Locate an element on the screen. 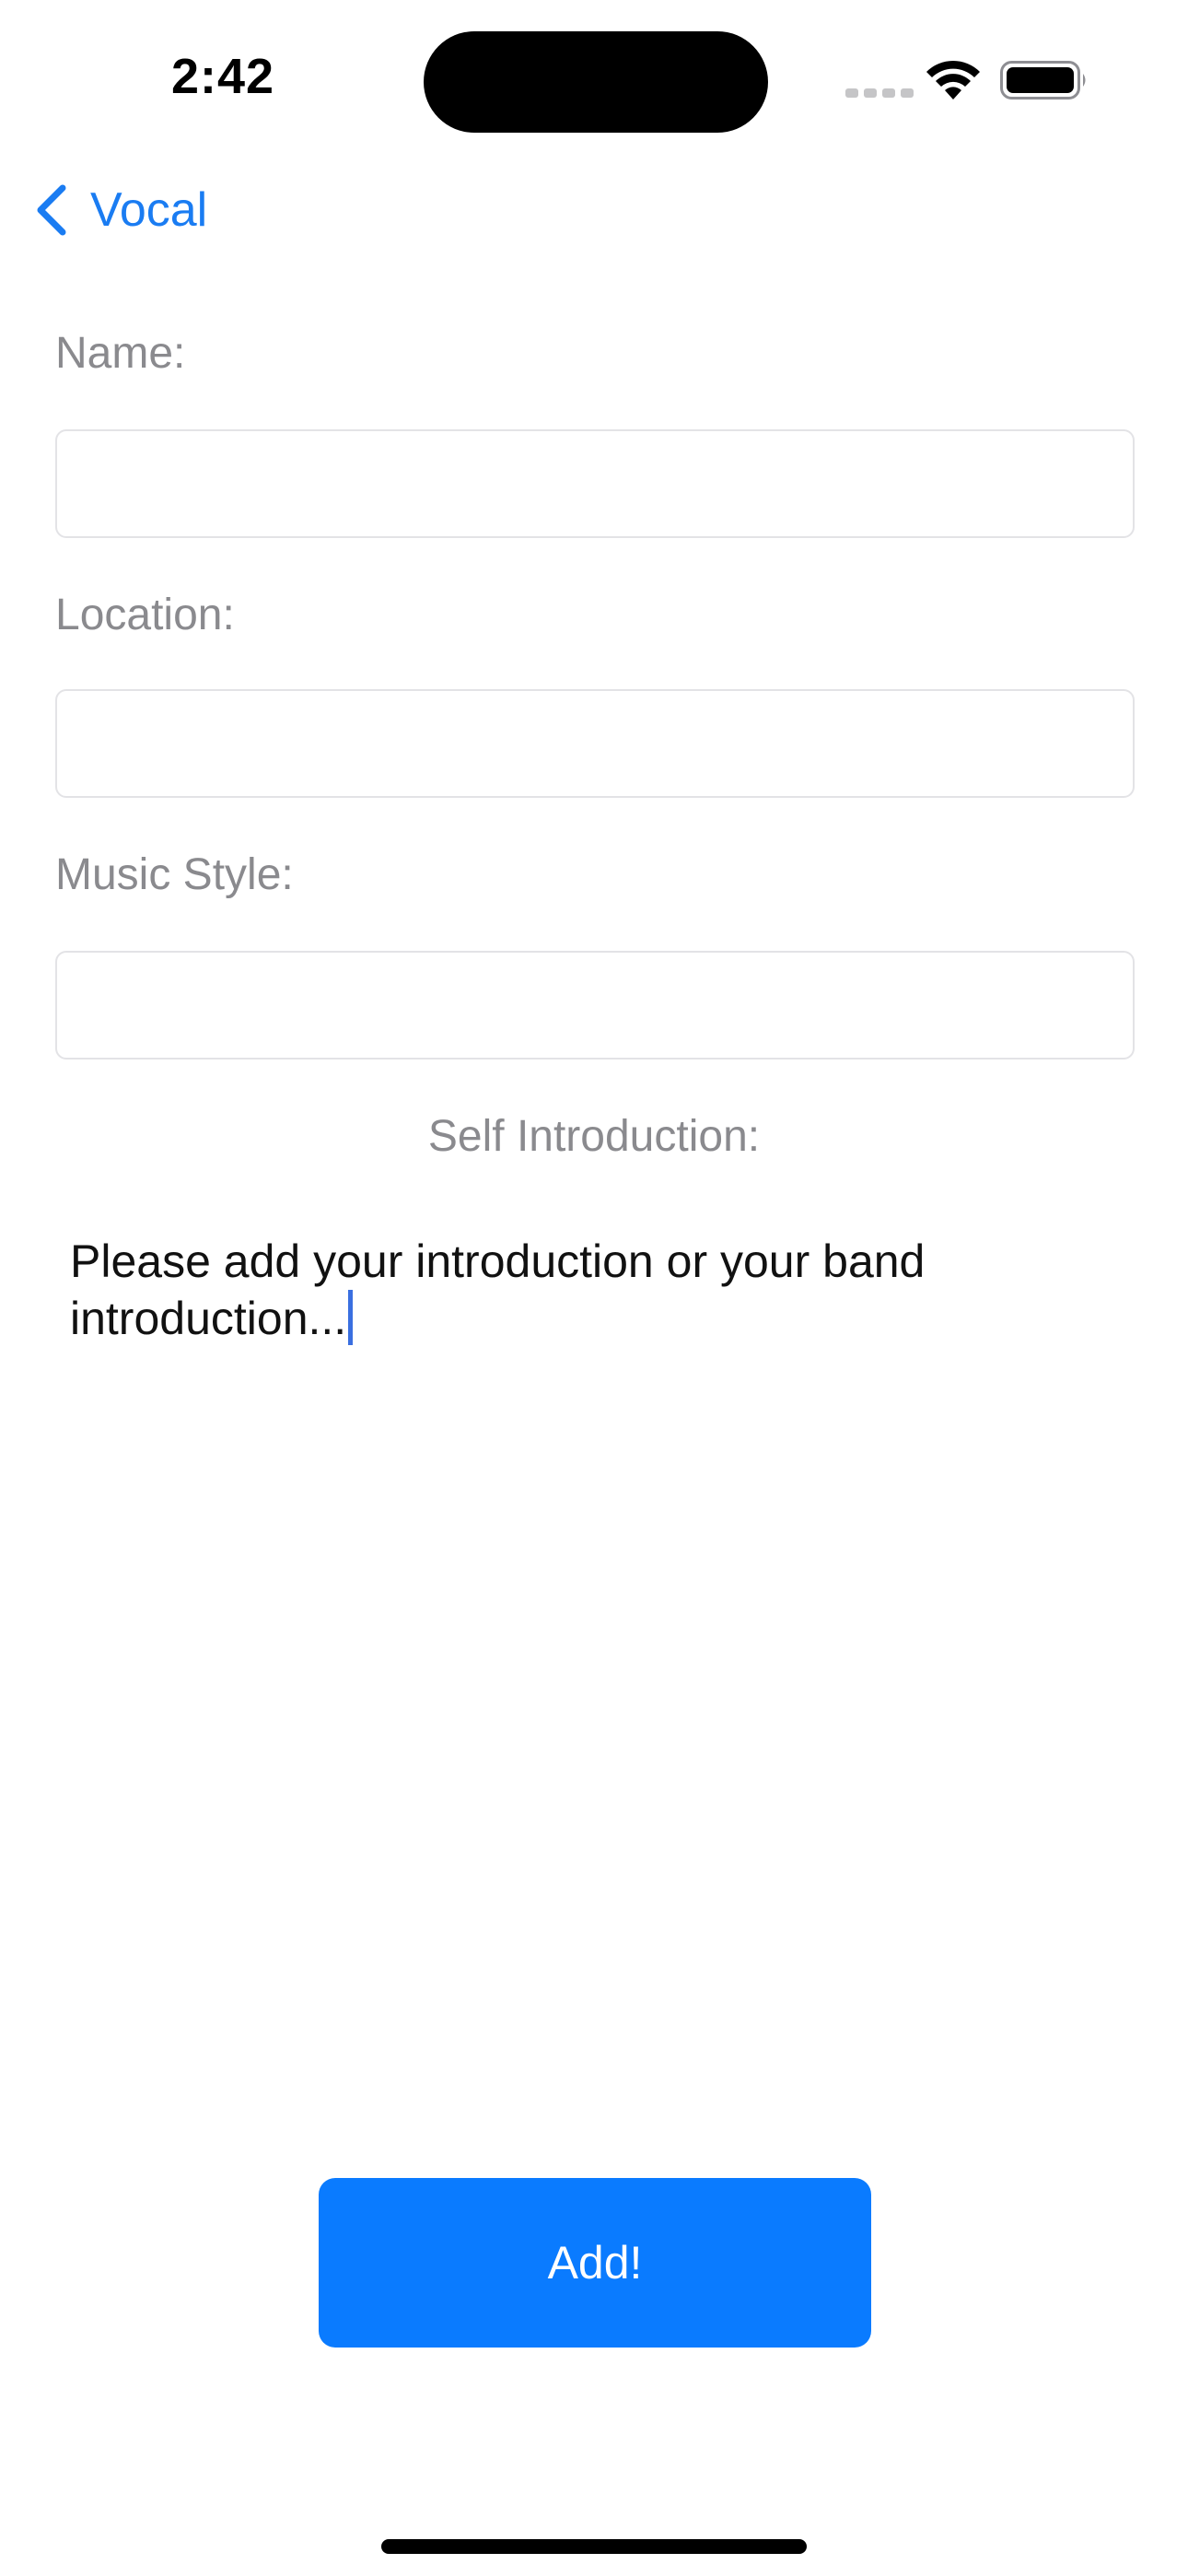 Image resolution: width=1188 pixels, height=2576 pixels. status-bar: 2:42 is located at coordinates (594, 78).